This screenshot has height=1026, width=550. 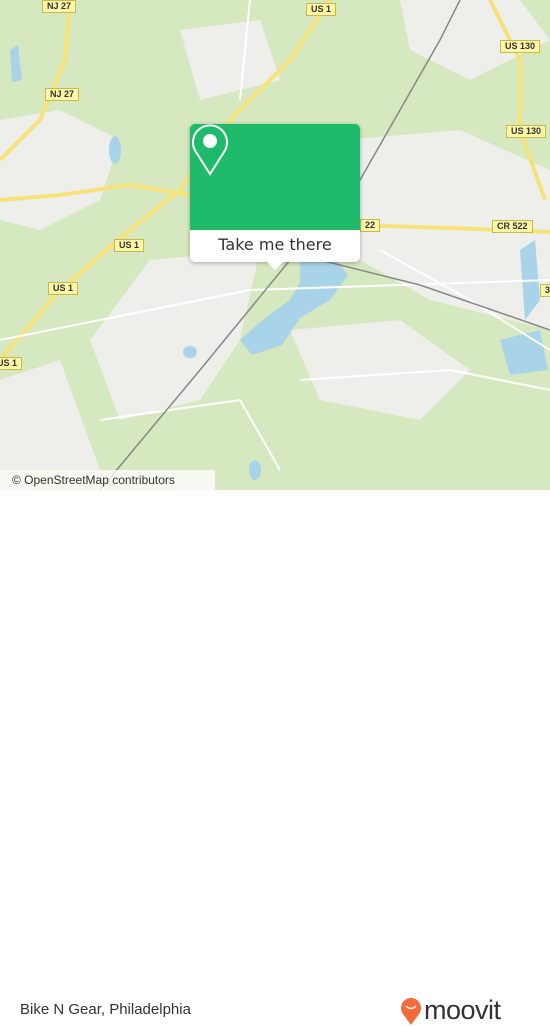 I want to click on moovit-logo: moovit, so click(x=450, y=1010).